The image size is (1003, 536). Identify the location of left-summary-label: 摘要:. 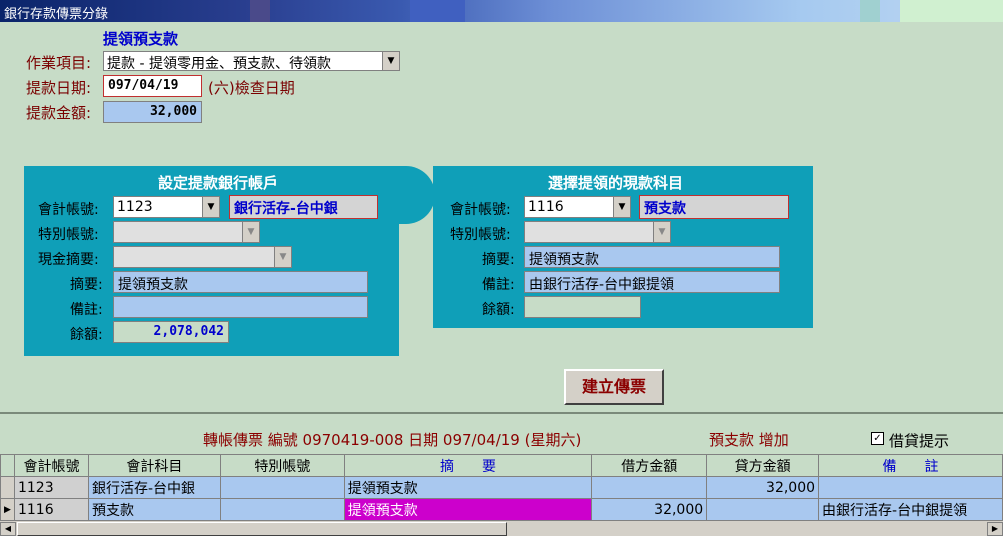
(86, 285).